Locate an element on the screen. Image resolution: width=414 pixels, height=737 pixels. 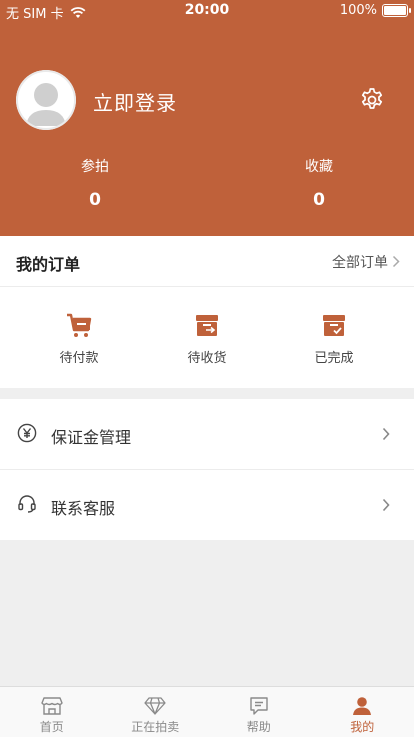
tab-auction-label: 正在拍卖 is located at coordinates (156, 726).